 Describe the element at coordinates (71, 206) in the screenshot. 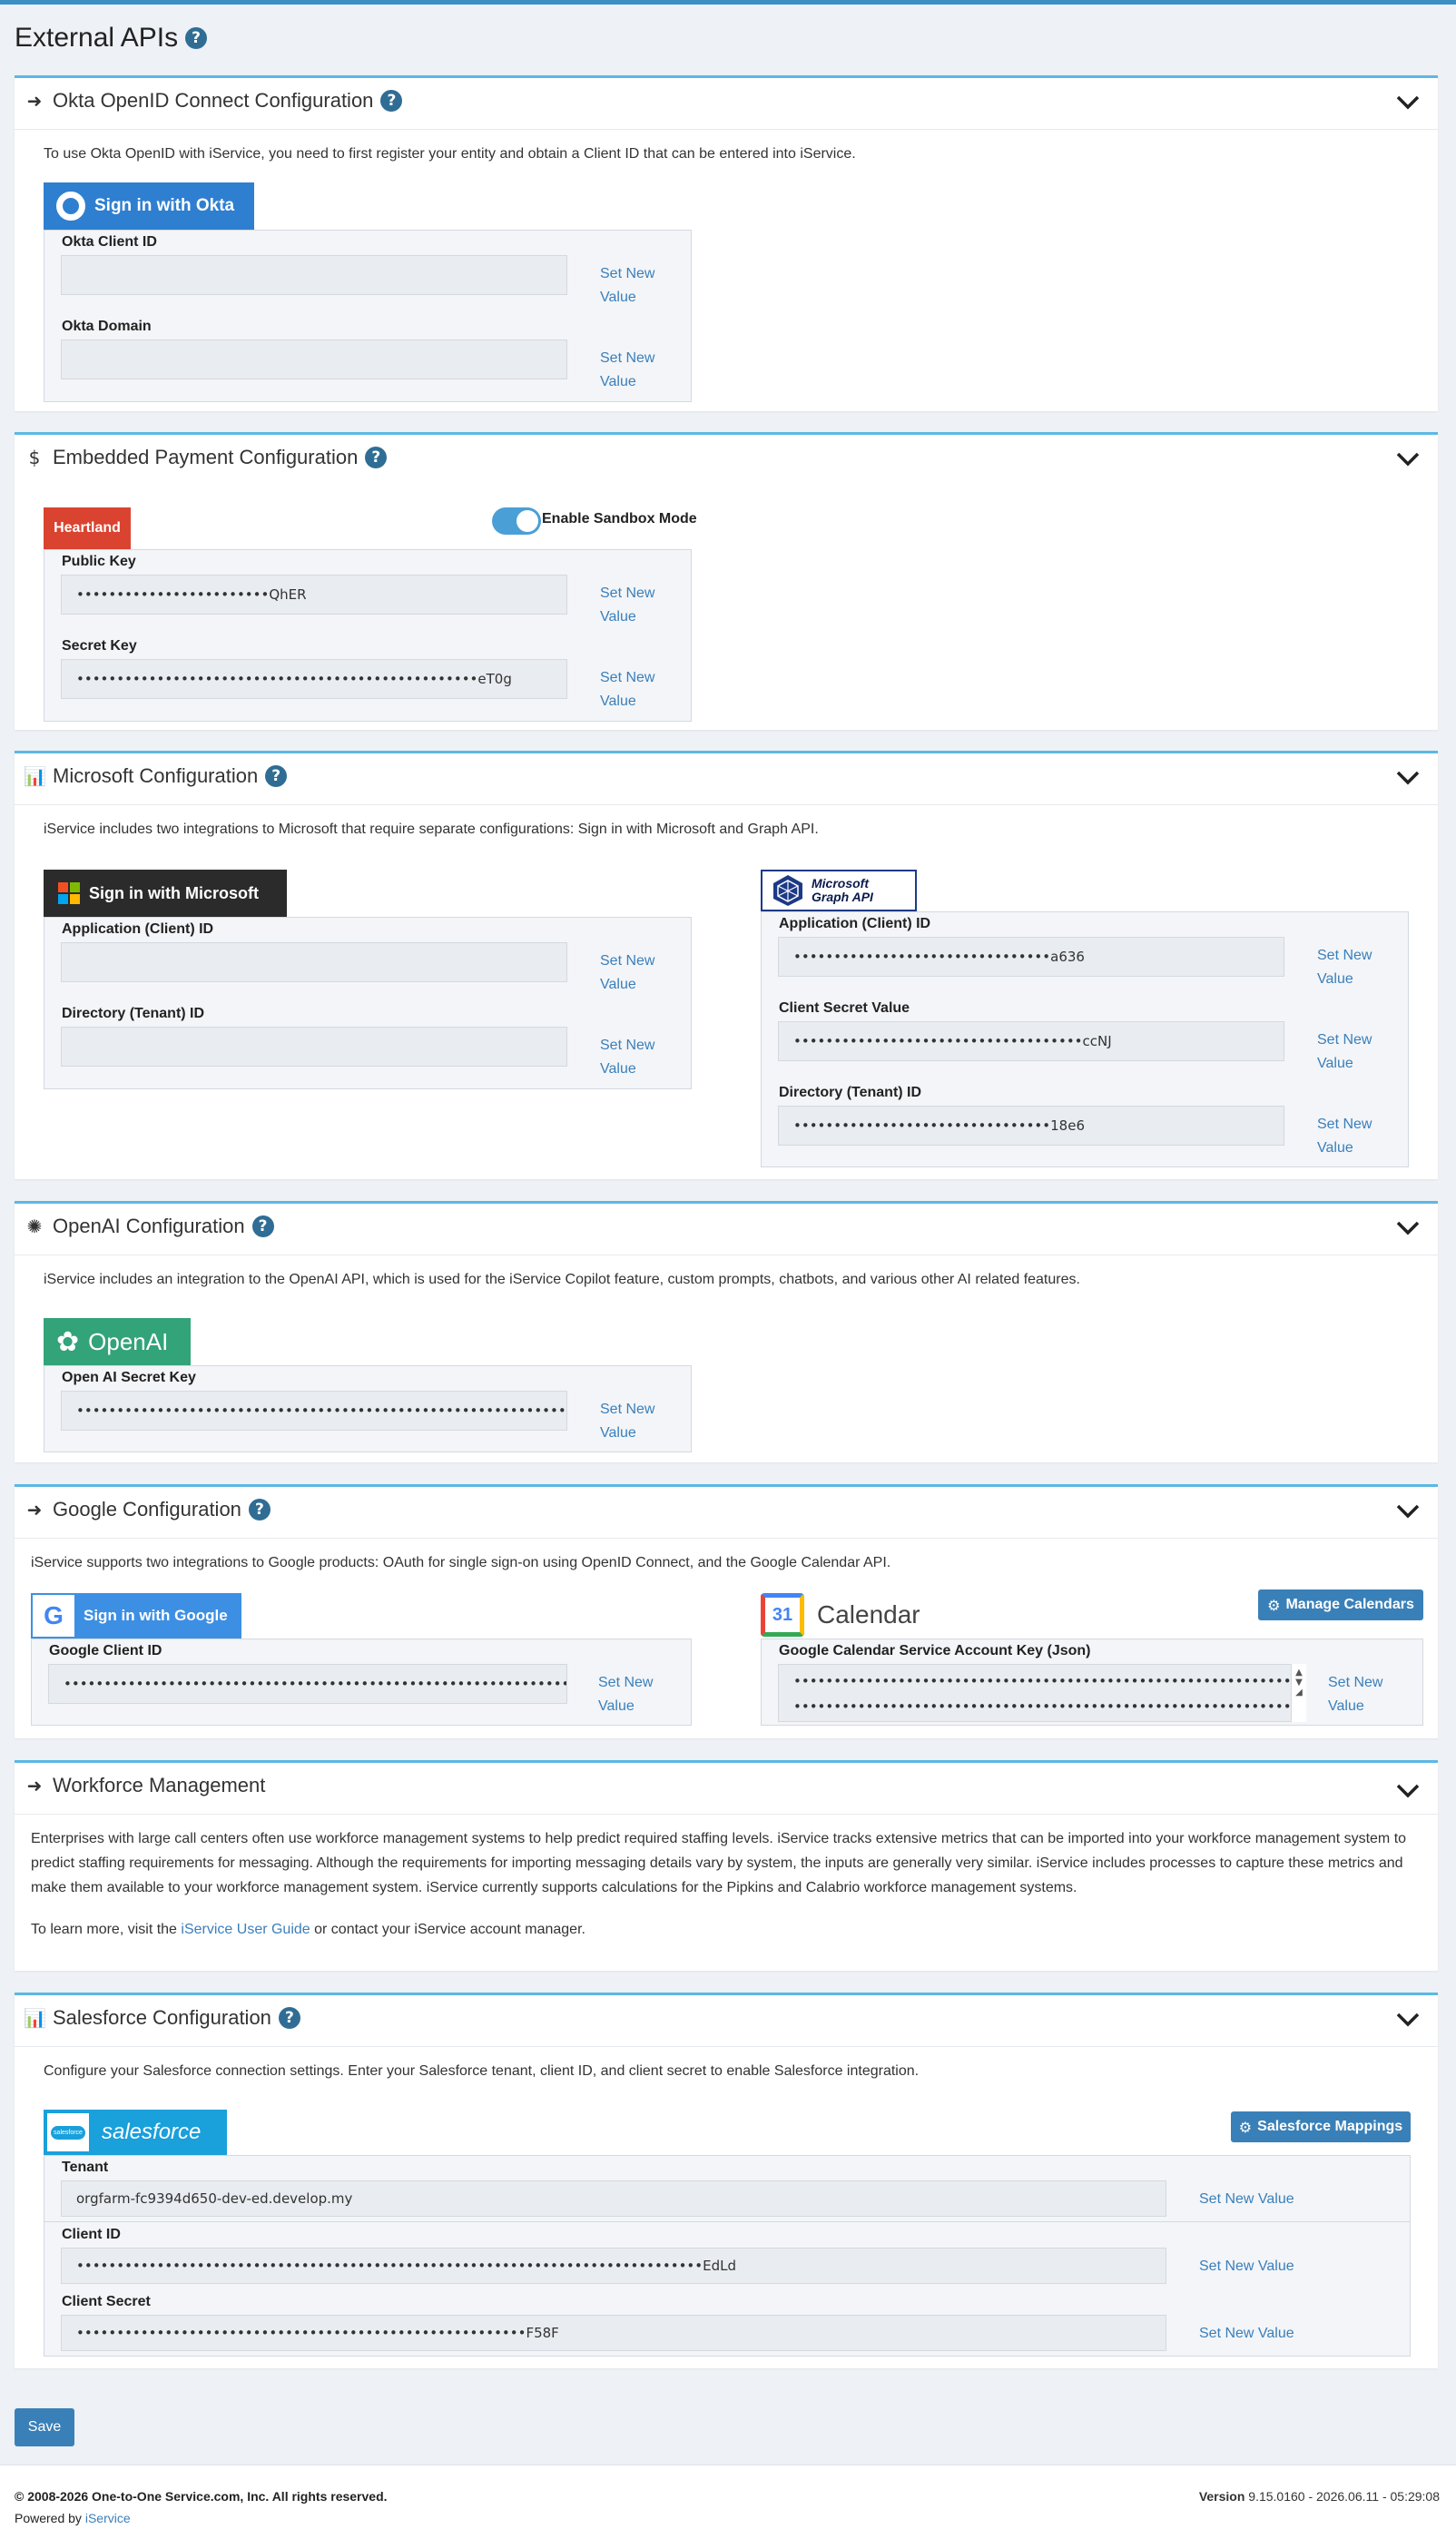

I see `okta-logo-icon` at that location.